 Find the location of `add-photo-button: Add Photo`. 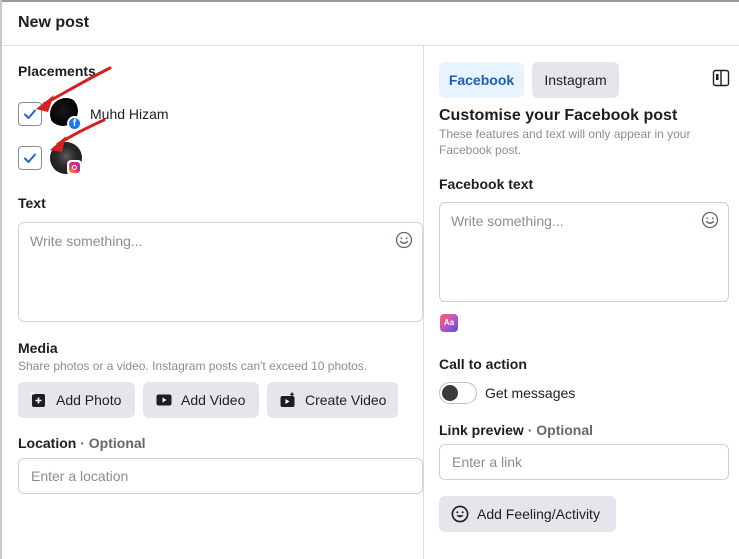

add-photo-button: Add Photo is located at coordinates (76, 400).